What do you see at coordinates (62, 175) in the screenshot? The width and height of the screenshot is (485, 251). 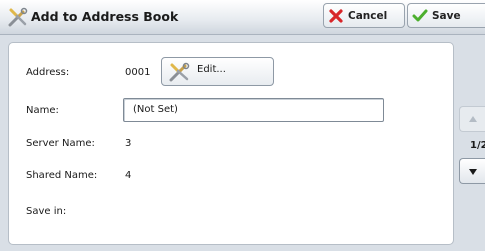 I see `shared-name-label: Shared Name:` at bounding box center [62, 175].